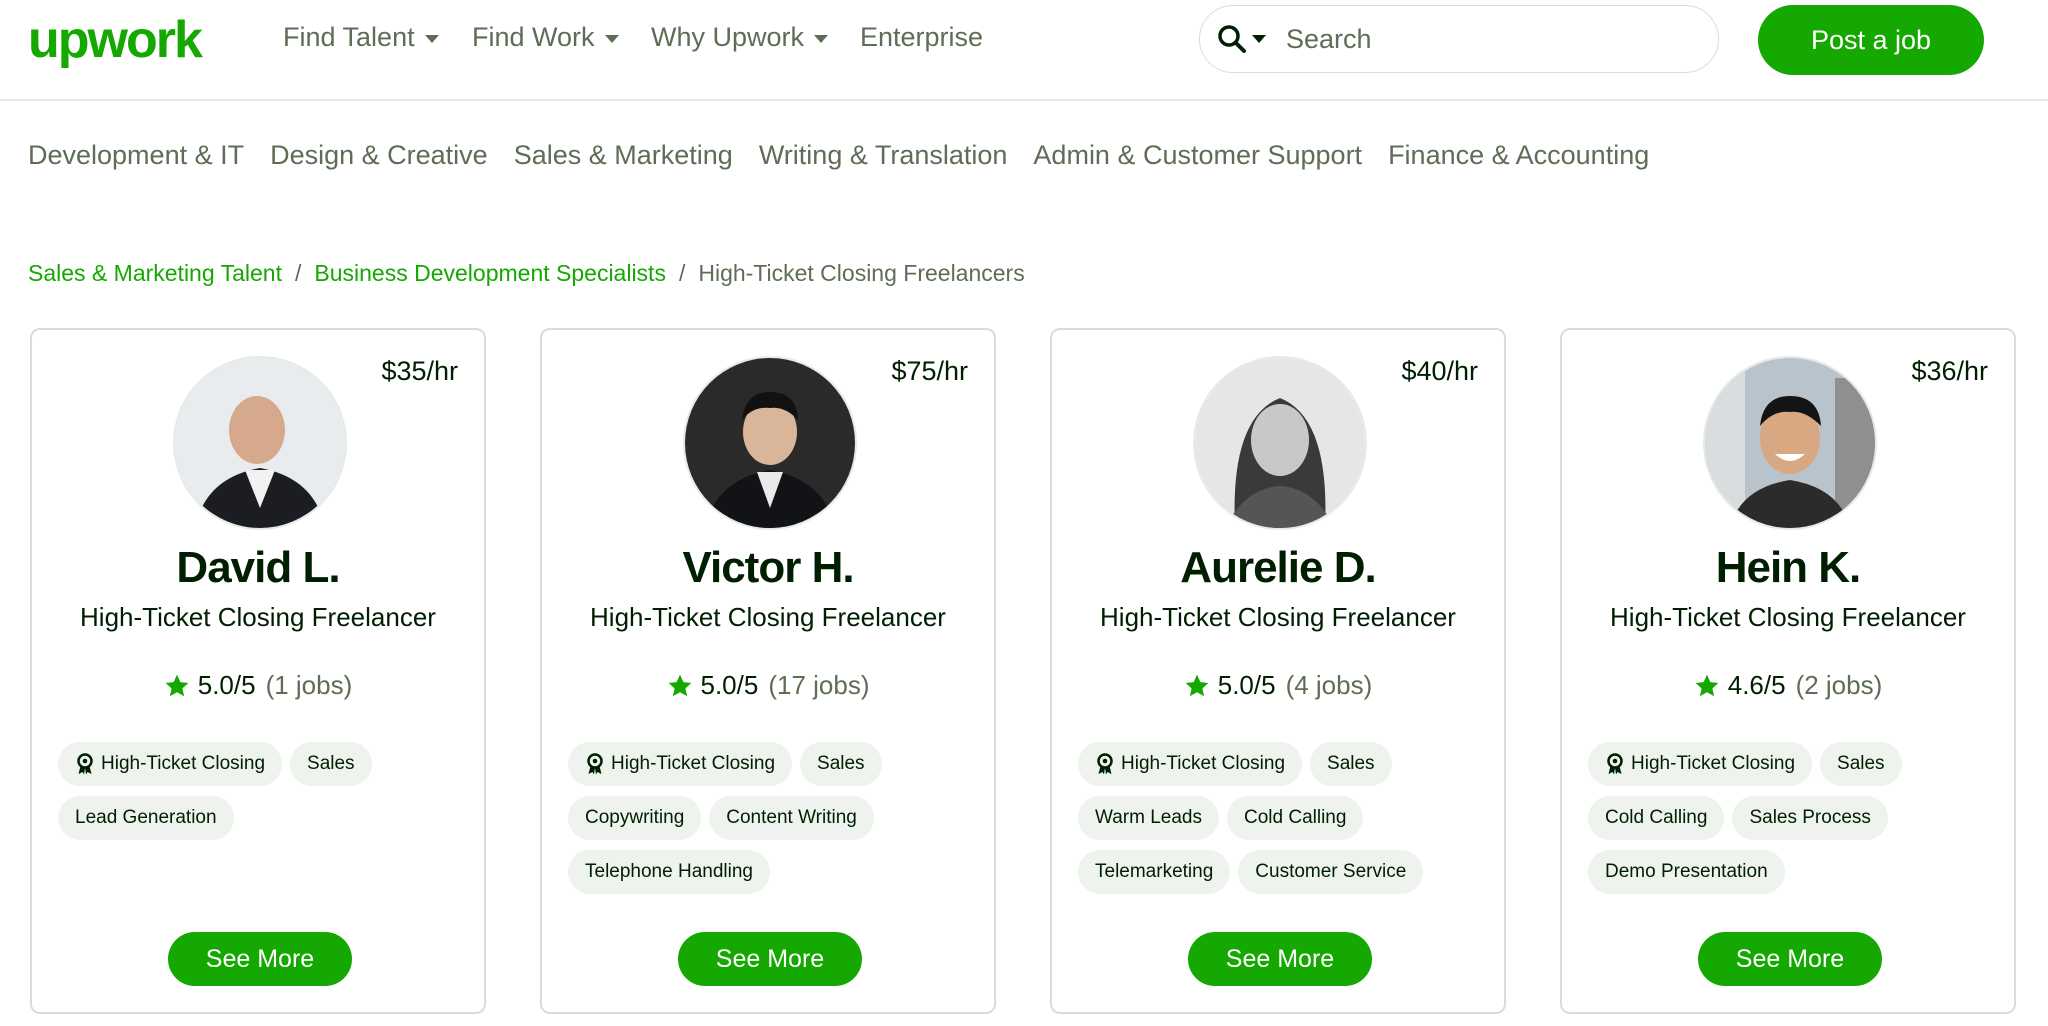 The image size is (2048, 1026). I want to click on hourly-rate: $75/hr, so click(929, 371).